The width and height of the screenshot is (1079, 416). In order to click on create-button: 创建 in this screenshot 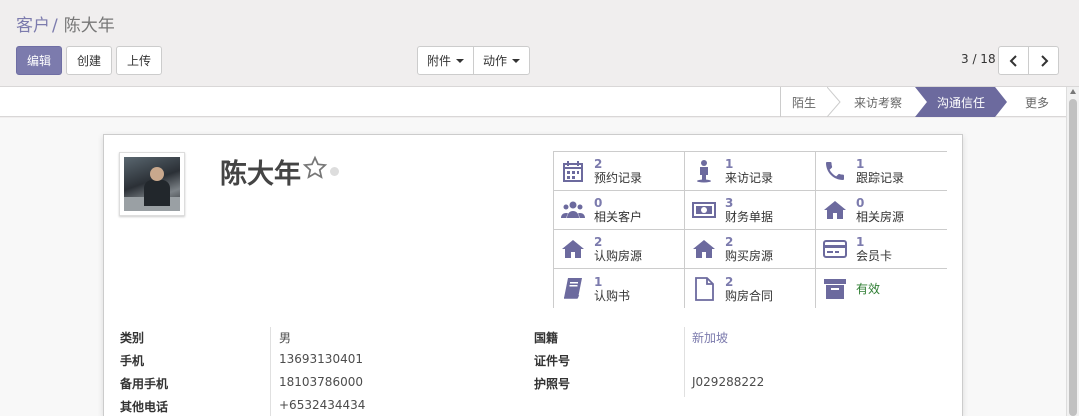, I will do `click(89, 60)`.